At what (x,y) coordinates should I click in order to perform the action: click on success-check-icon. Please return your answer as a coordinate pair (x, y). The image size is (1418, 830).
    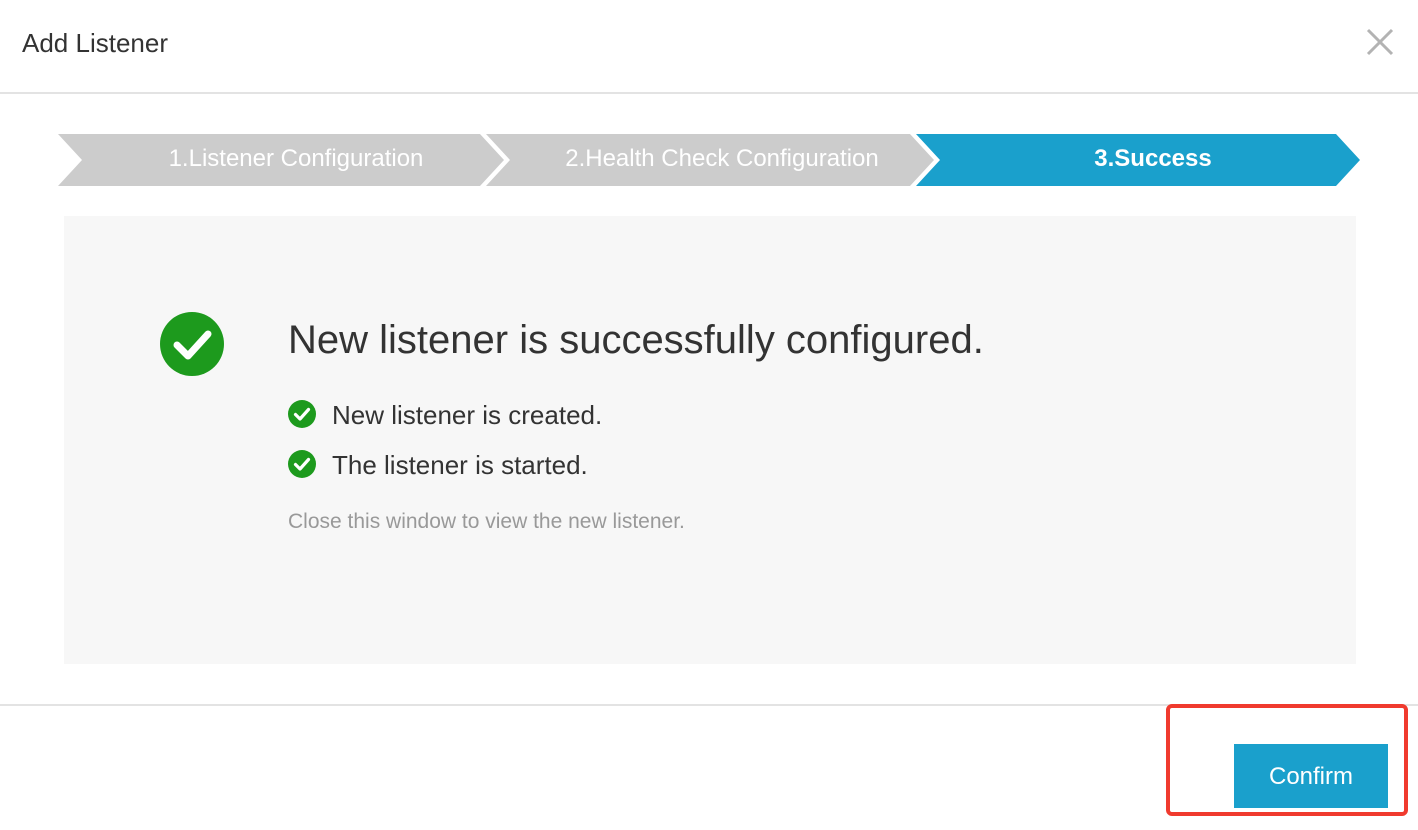
    Looking at the image, I should click on (192, 344).